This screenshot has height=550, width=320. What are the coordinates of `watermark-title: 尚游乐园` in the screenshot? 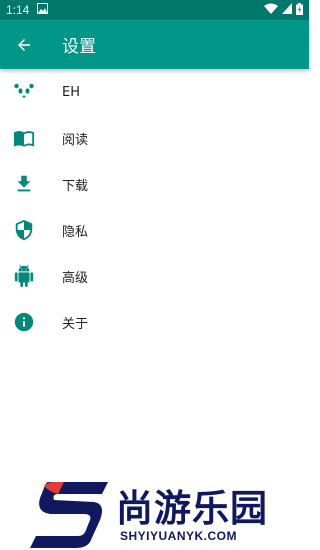 It's located at (192, 508).